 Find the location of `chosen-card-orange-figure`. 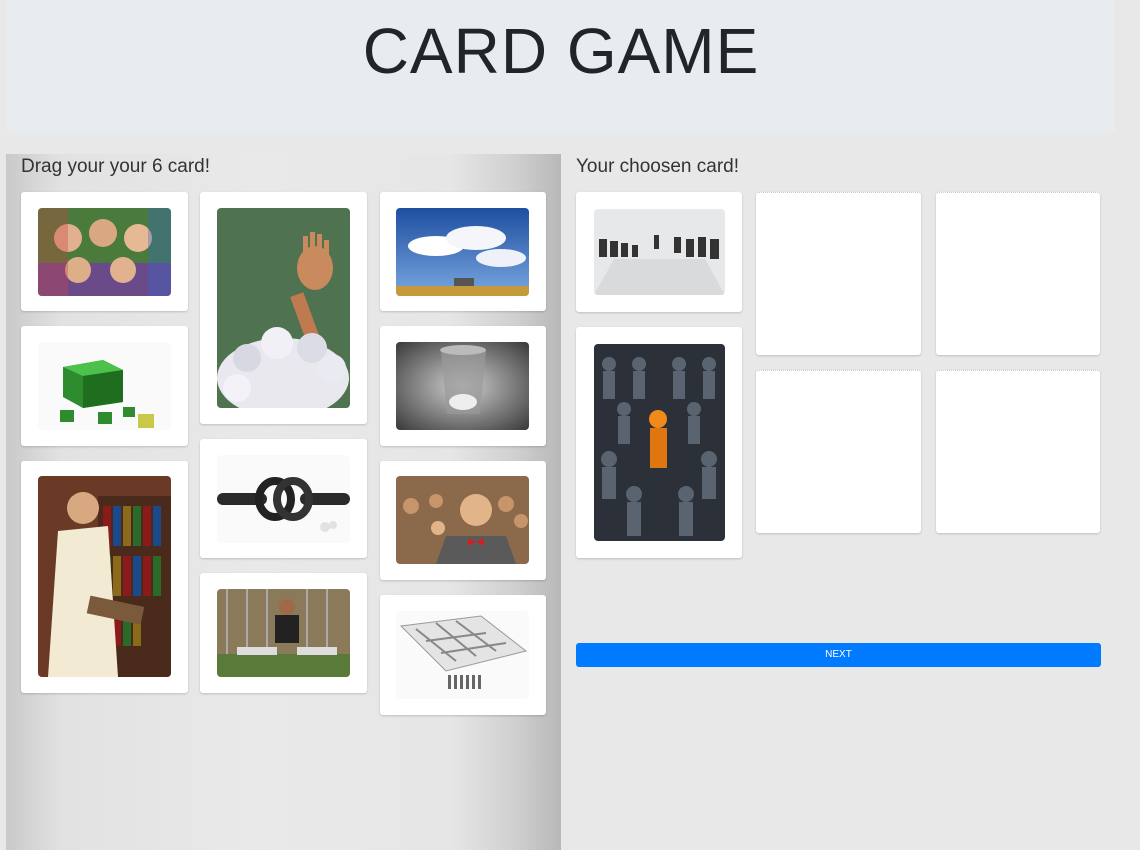

chosen-card-orange-figure is located at coordinates (659, 442).